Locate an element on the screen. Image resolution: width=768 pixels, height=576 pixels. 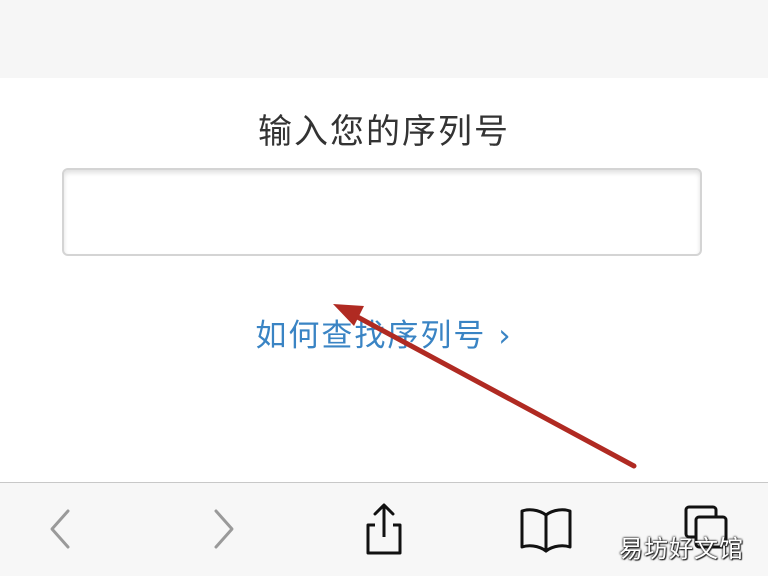
share-icon is located at coordinates (384, 529).